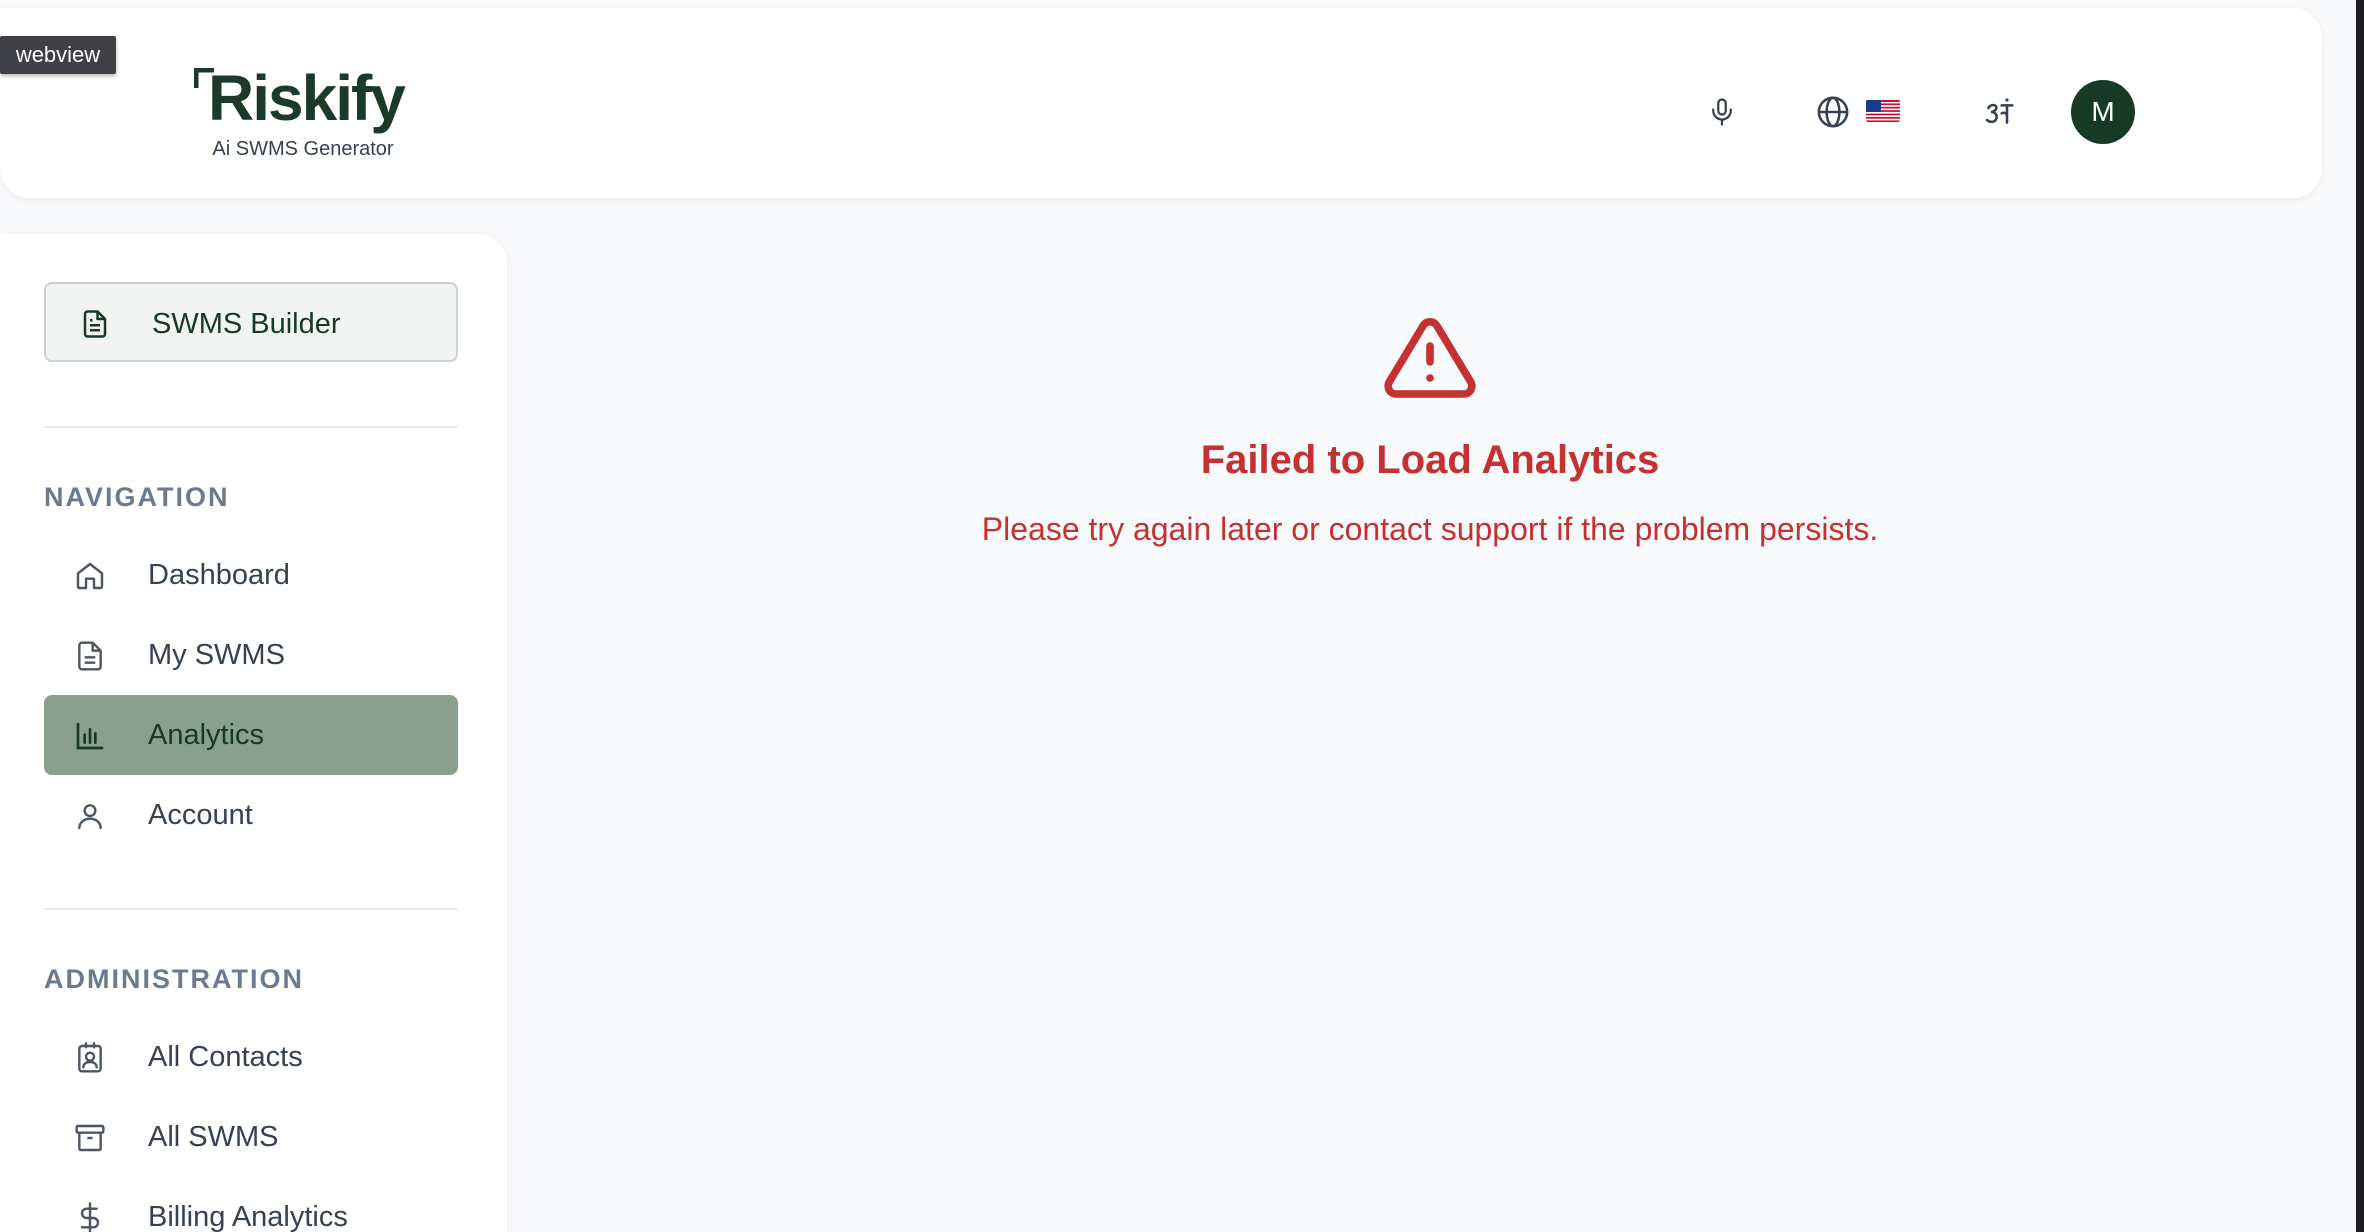 Image resolution: width=2364 pixels, height=1232 pixels. I want to click on logo-text: Riskify, so click(307, 98).